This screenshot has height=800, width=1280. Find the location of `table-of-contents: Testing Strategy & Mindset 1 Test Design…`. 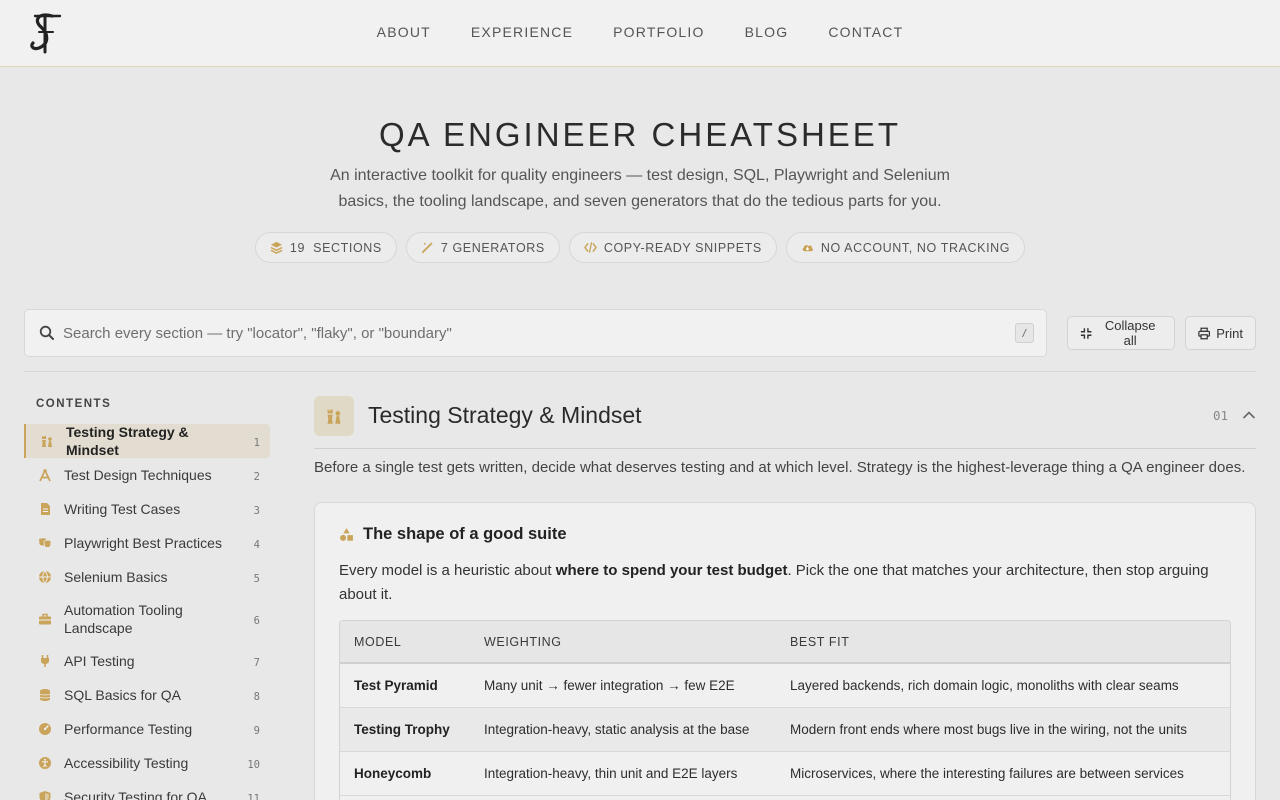

table-of-contents: Testing Strategy & Mindset 1 Test Design… is located at coordinates (147, 612).